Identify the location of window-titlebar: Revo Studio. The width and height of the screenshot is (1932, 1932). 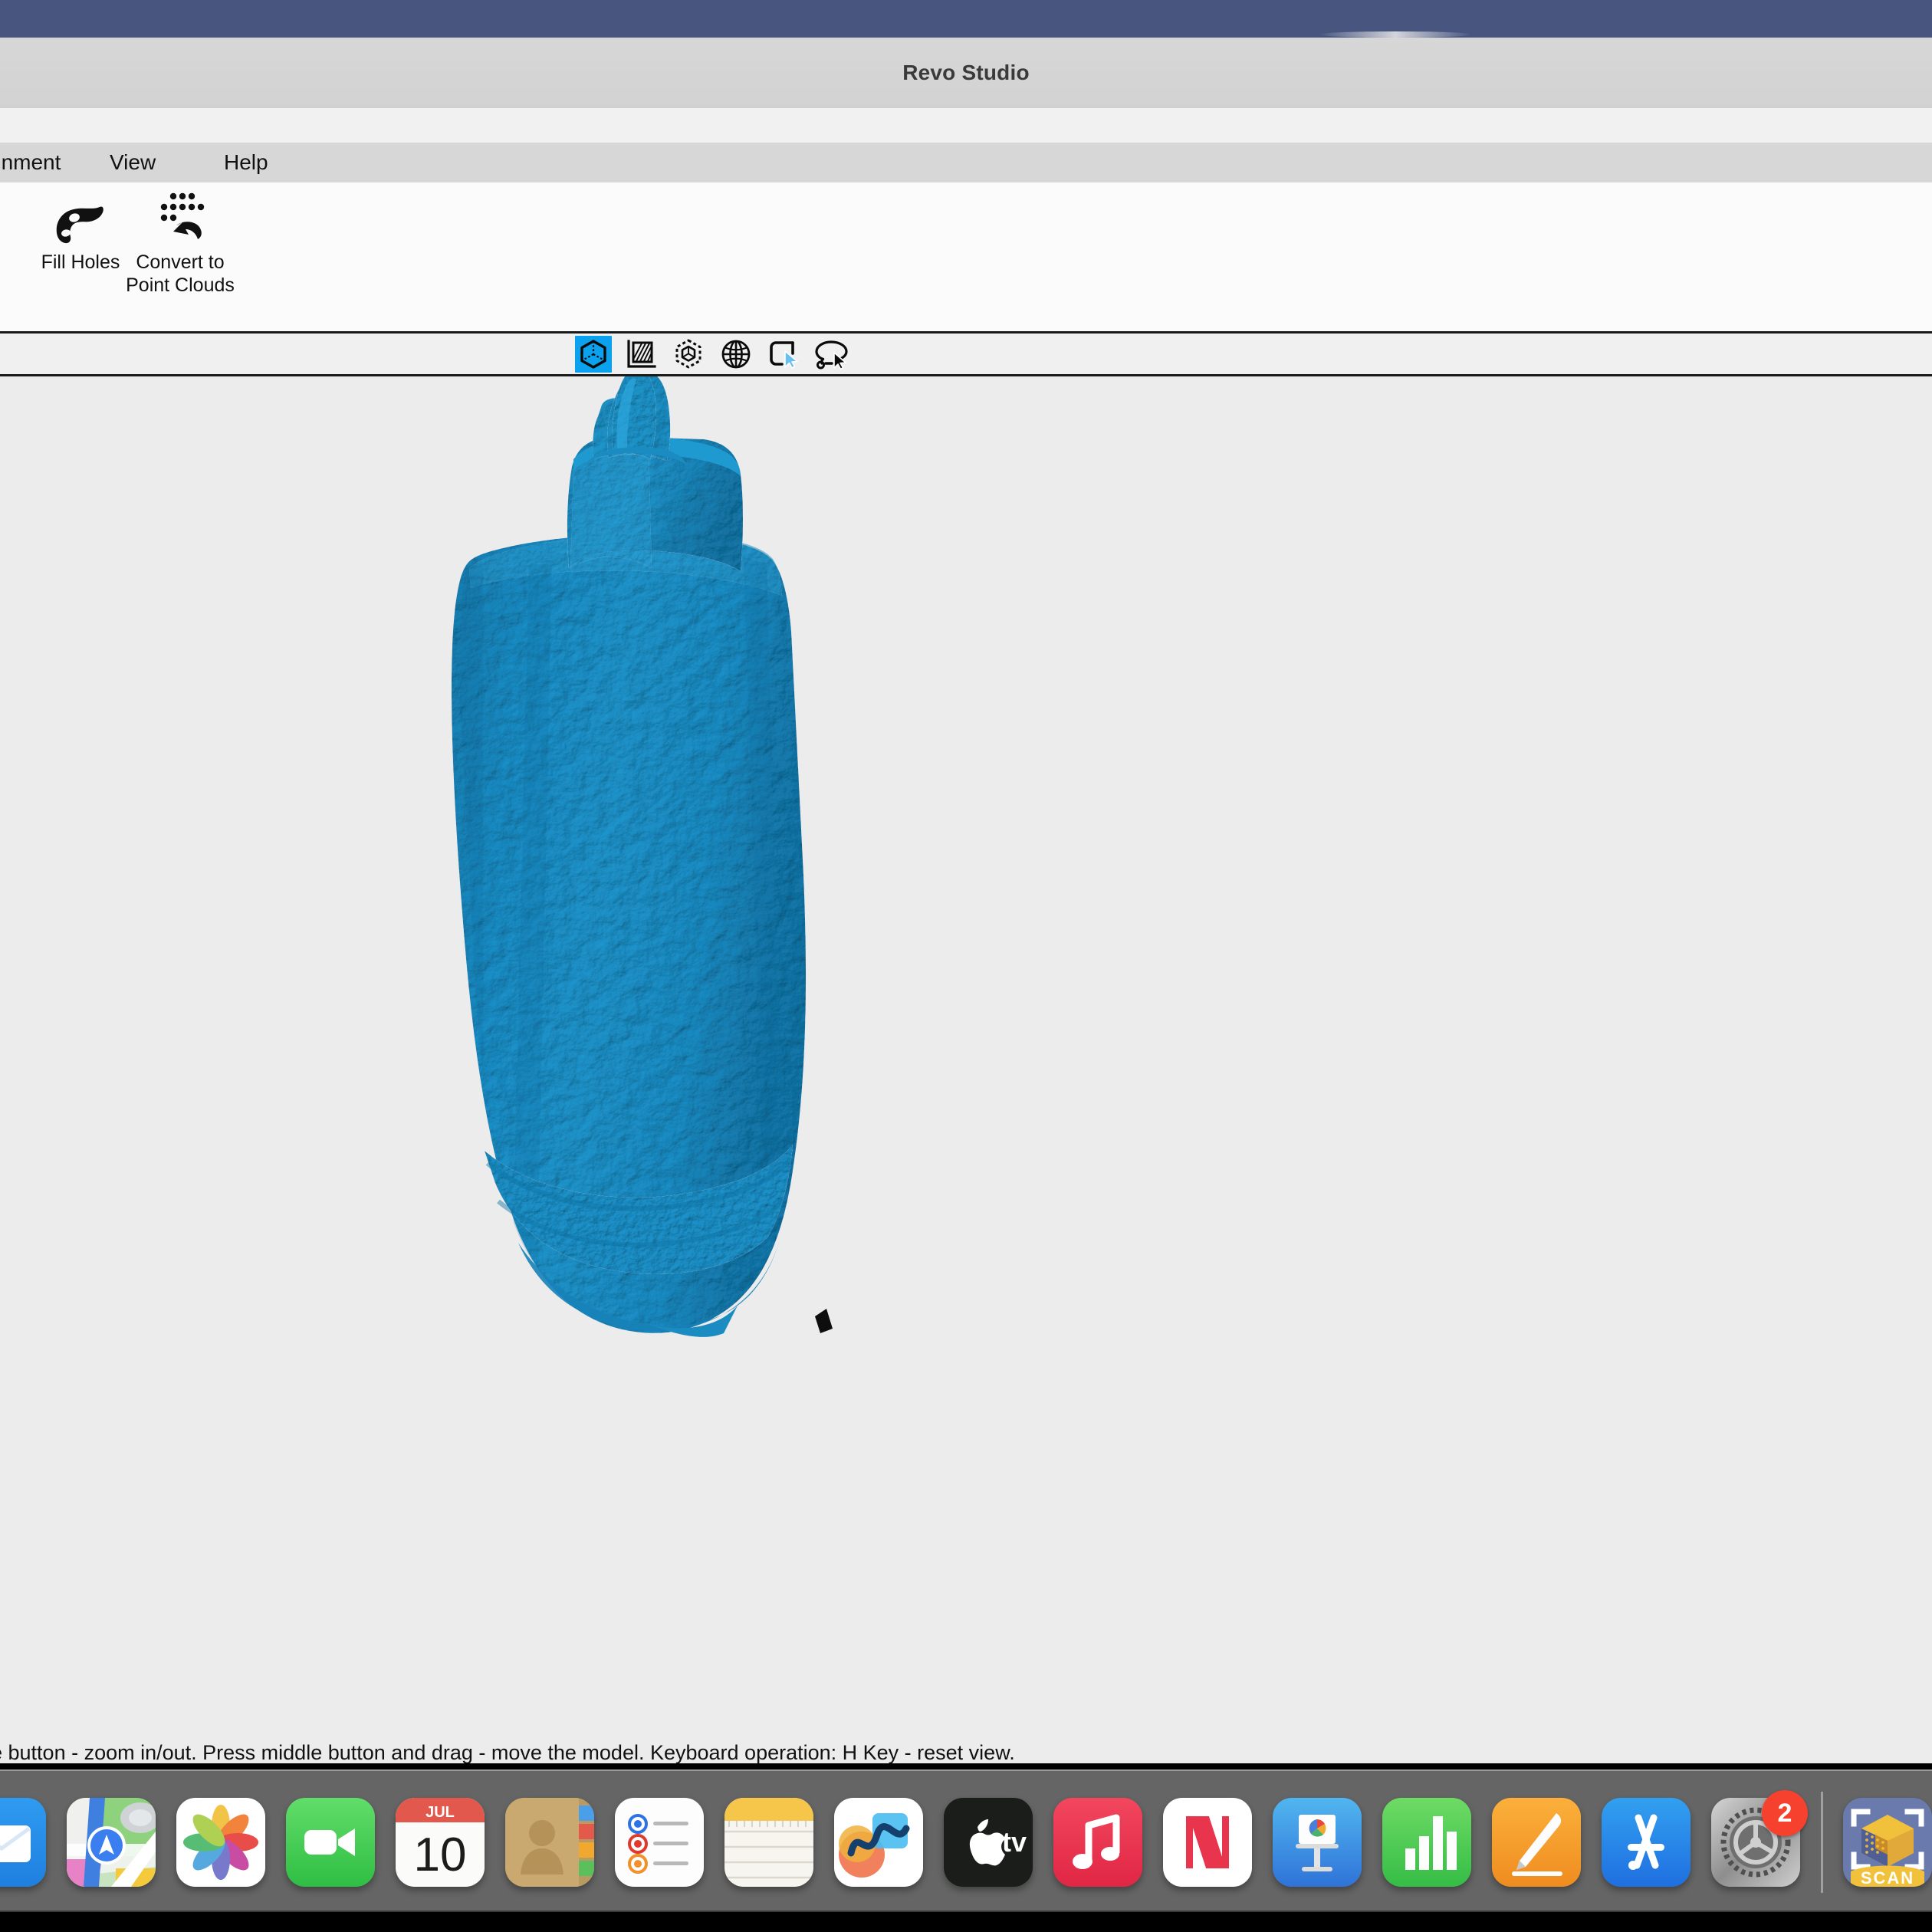
(966, 73).